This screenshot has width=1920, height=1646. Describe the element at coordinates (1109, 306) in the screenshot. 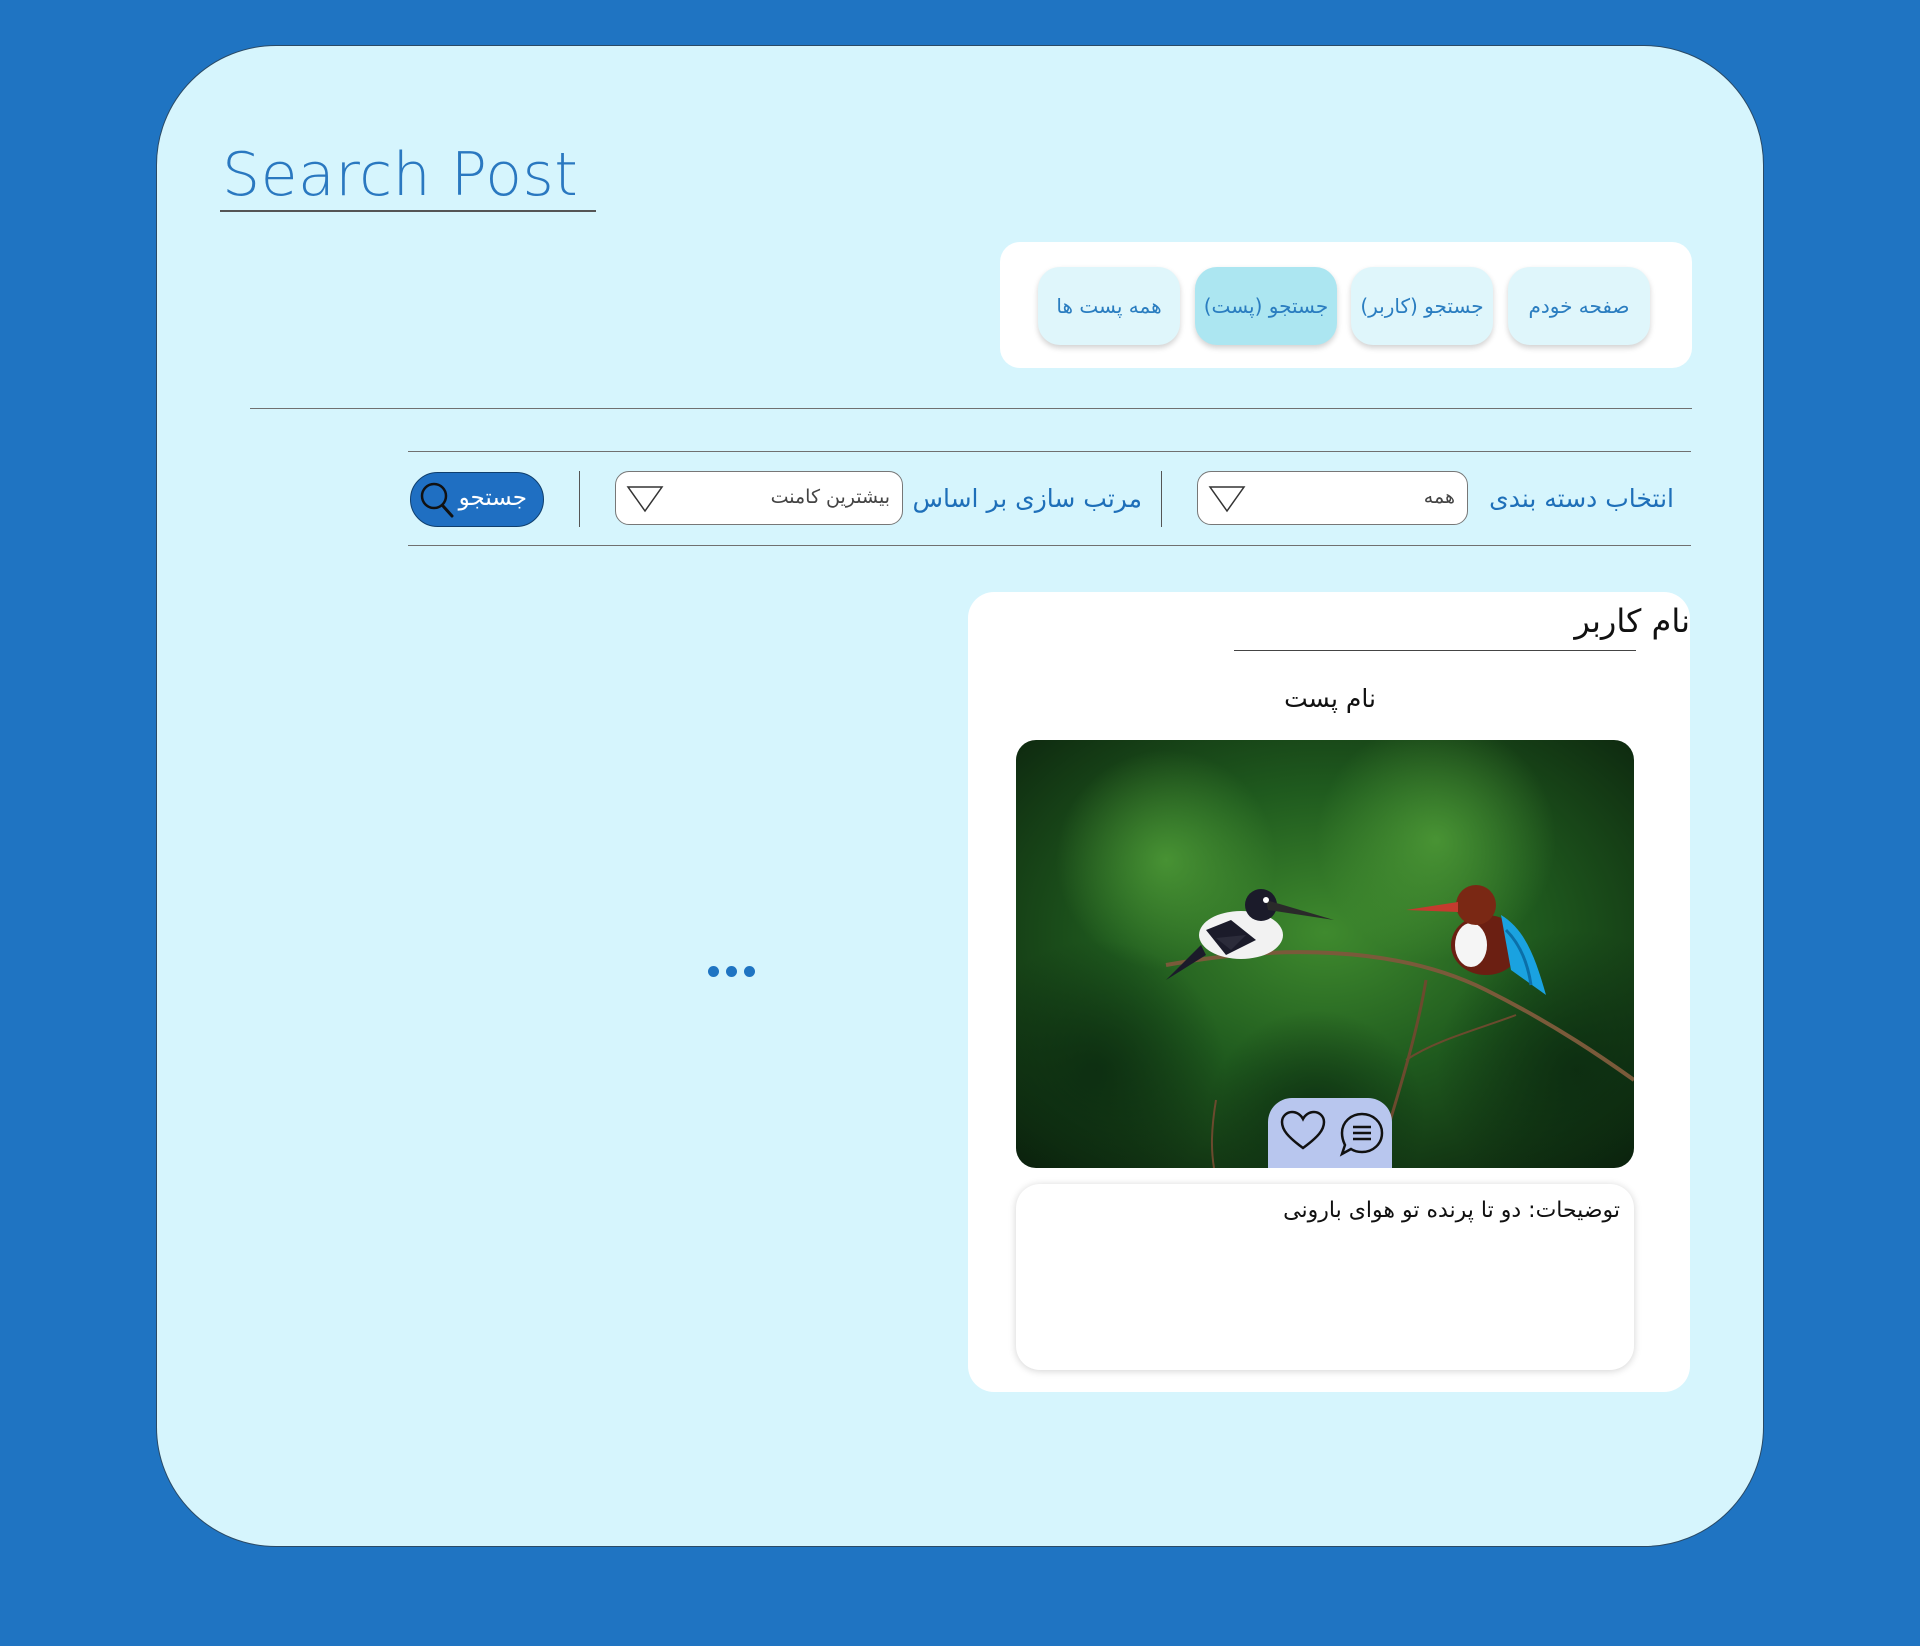

I see `nav-all-posts-button: همه پست ها` at that location.